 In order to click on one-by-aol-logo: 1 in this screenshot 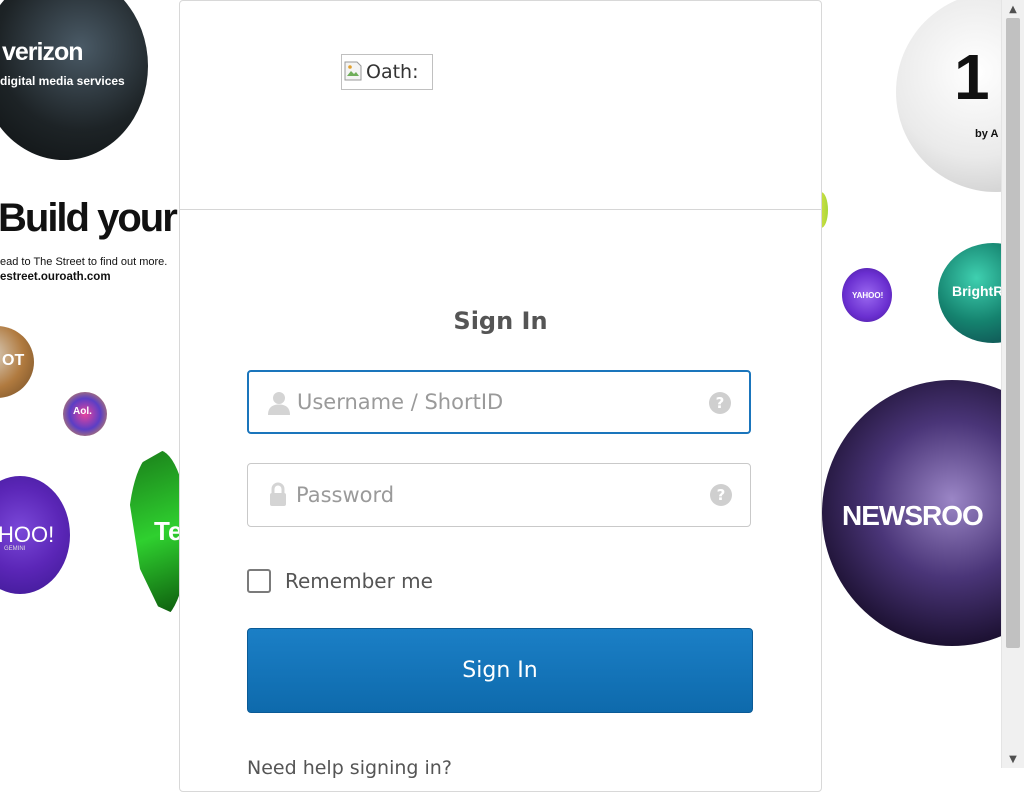, I will do `click(972, 77)`.